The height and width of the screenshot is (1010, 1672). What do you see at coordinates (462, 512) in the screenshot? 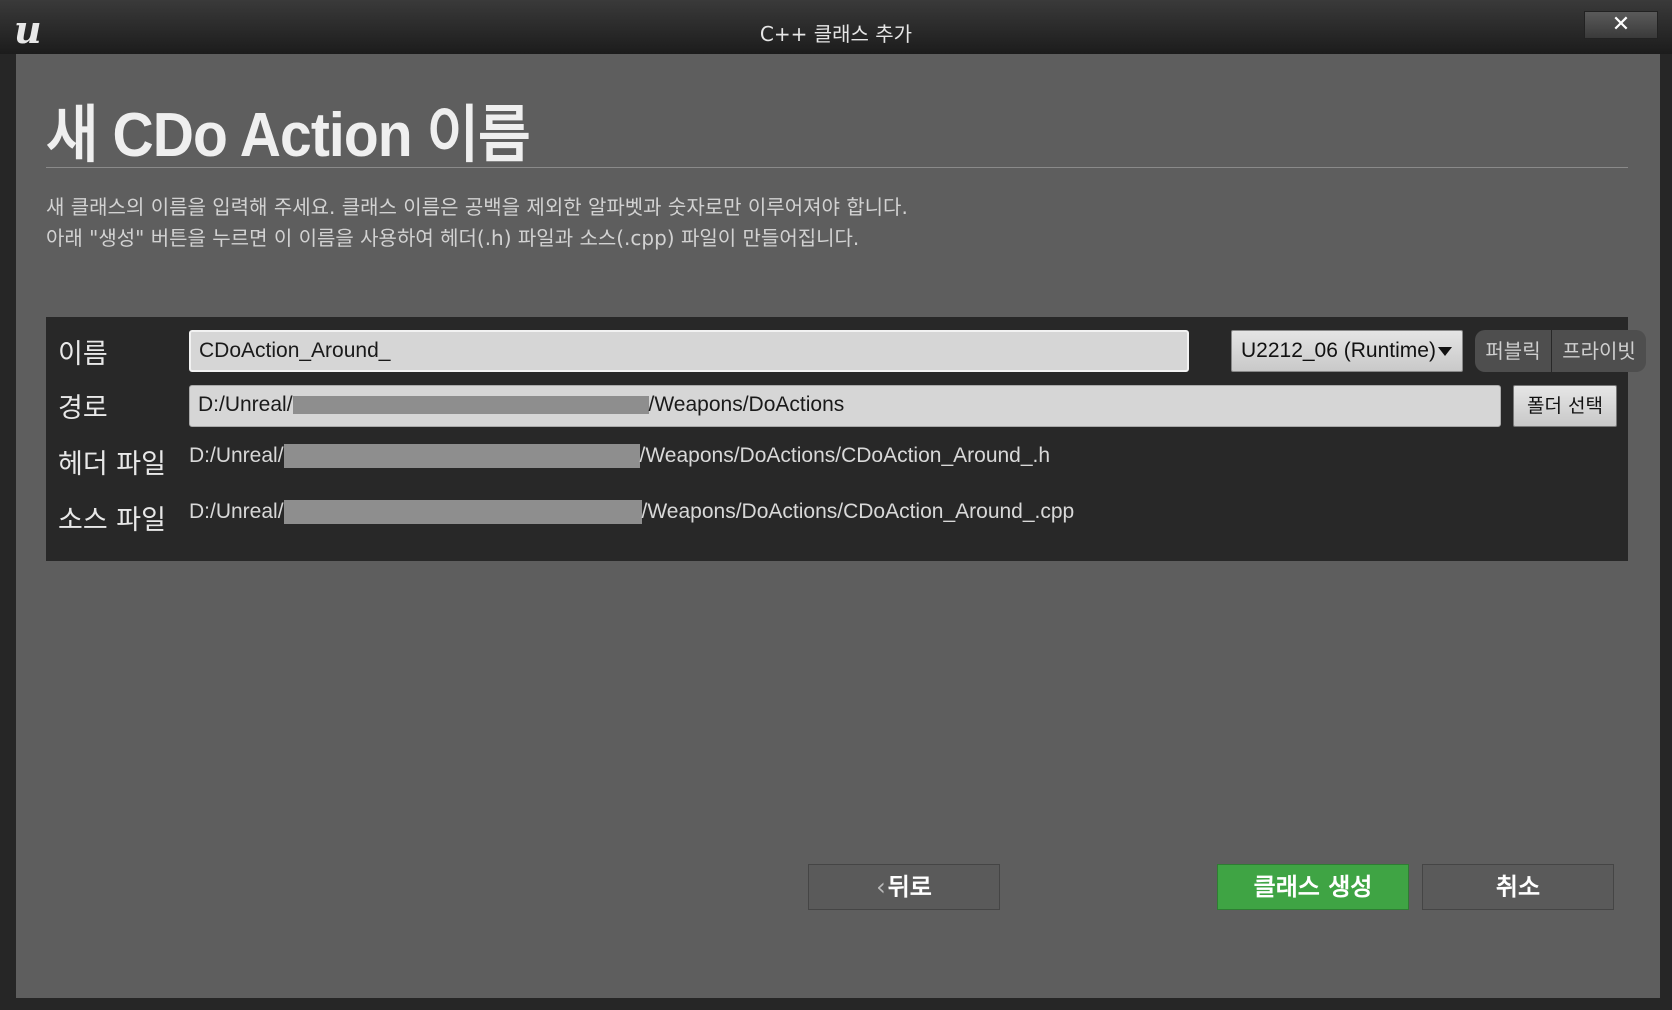
I see `redacted-source-segment` at bounding box center [462, 512].